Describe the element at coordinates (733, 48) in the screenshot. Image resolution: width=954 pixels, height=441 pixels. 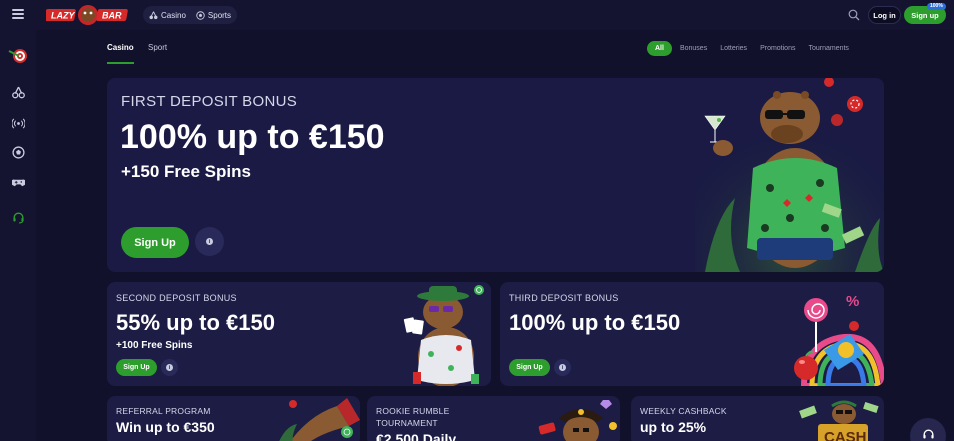
I see `filter-lotteries: Lotteries` at that location.